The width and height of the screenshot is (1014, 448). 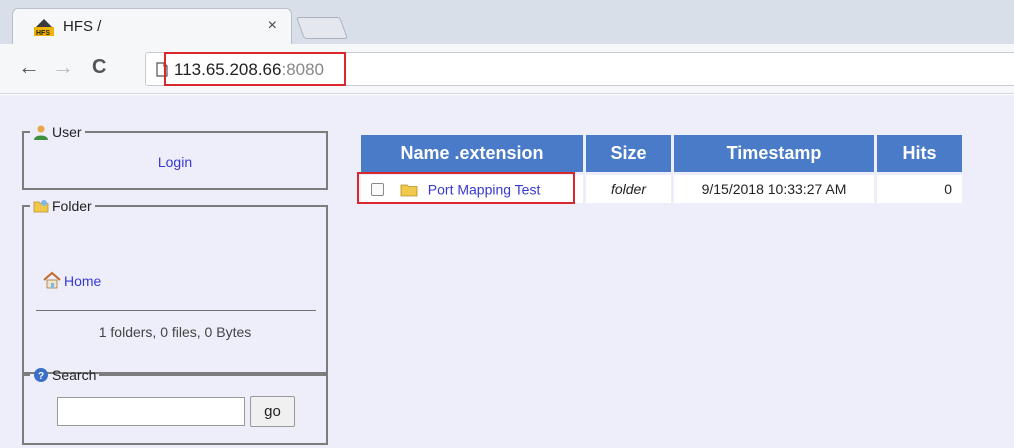 I want to click on user-panel: User Login, so click(x=175, y=157).